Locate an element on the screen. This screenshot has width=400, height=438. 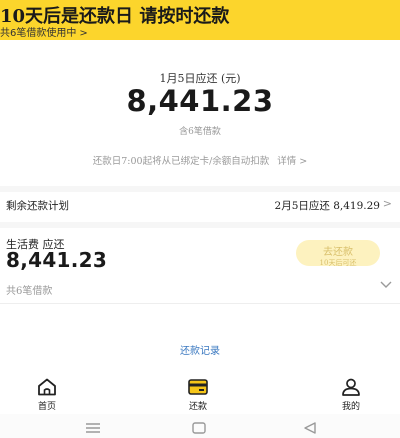
repayment-history-link: 还款记录 is located at coordinates (200, 349).